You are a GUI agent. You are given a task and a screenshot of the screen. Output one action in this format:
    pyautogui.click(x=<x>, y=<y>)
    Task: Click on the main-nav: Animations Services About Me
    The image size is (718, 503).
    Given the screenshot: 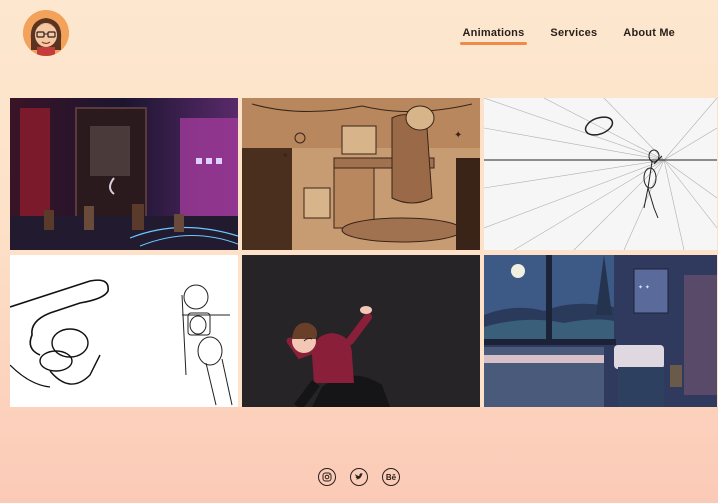 What is the action you would take?
    pyautogui.click(x=559, y=34)
    